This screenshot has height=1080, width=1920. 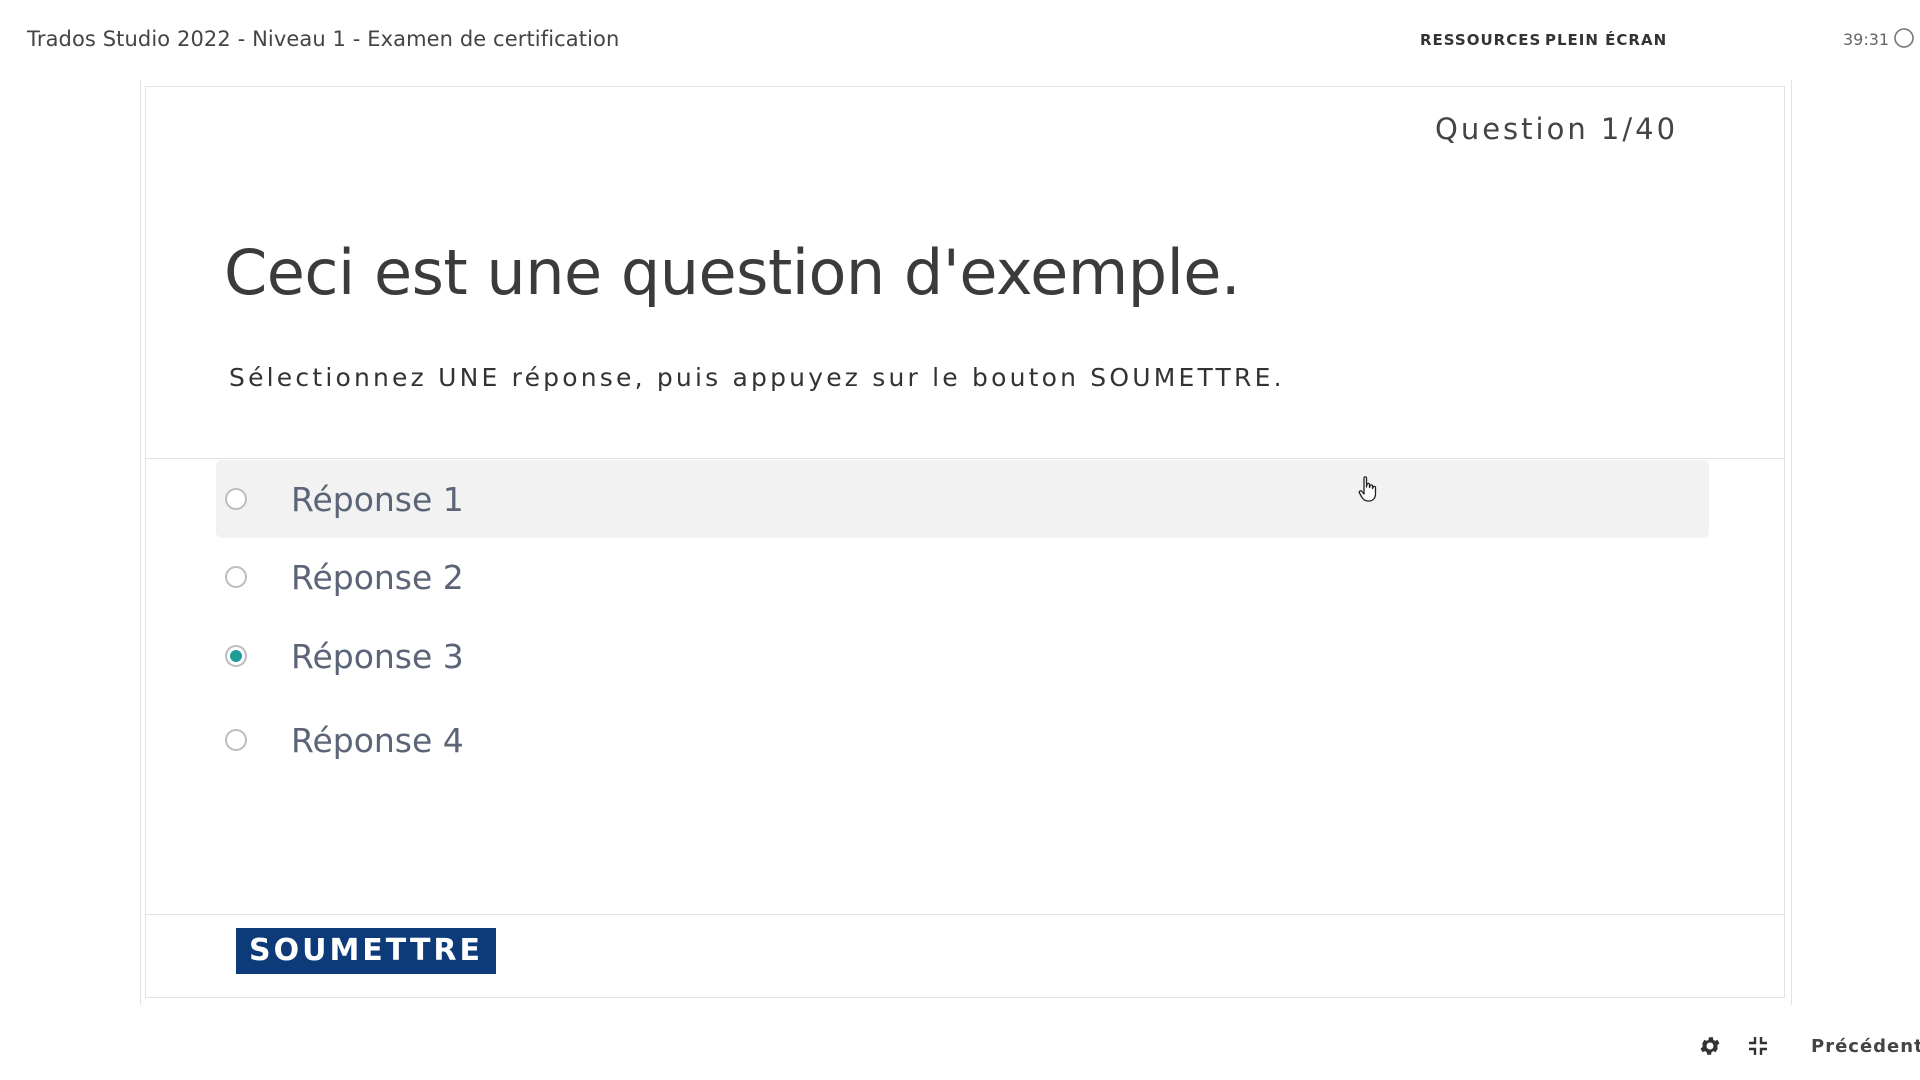 I want to click on previous-button: Précédent, so click(x=1865, y=1046).